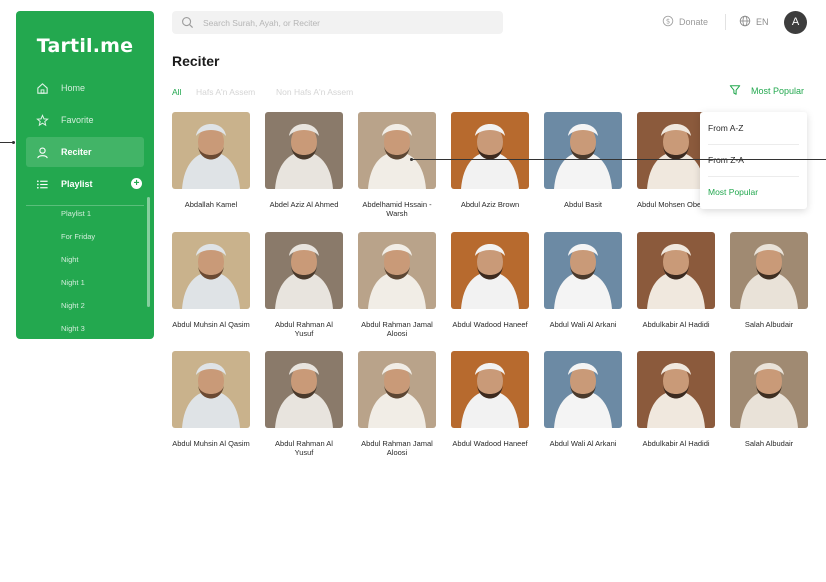 Image resolution: width=826 pixels, height=582 pixels. I want to click on sidebar-item-playlist: Playlist +, so click(85, 184).